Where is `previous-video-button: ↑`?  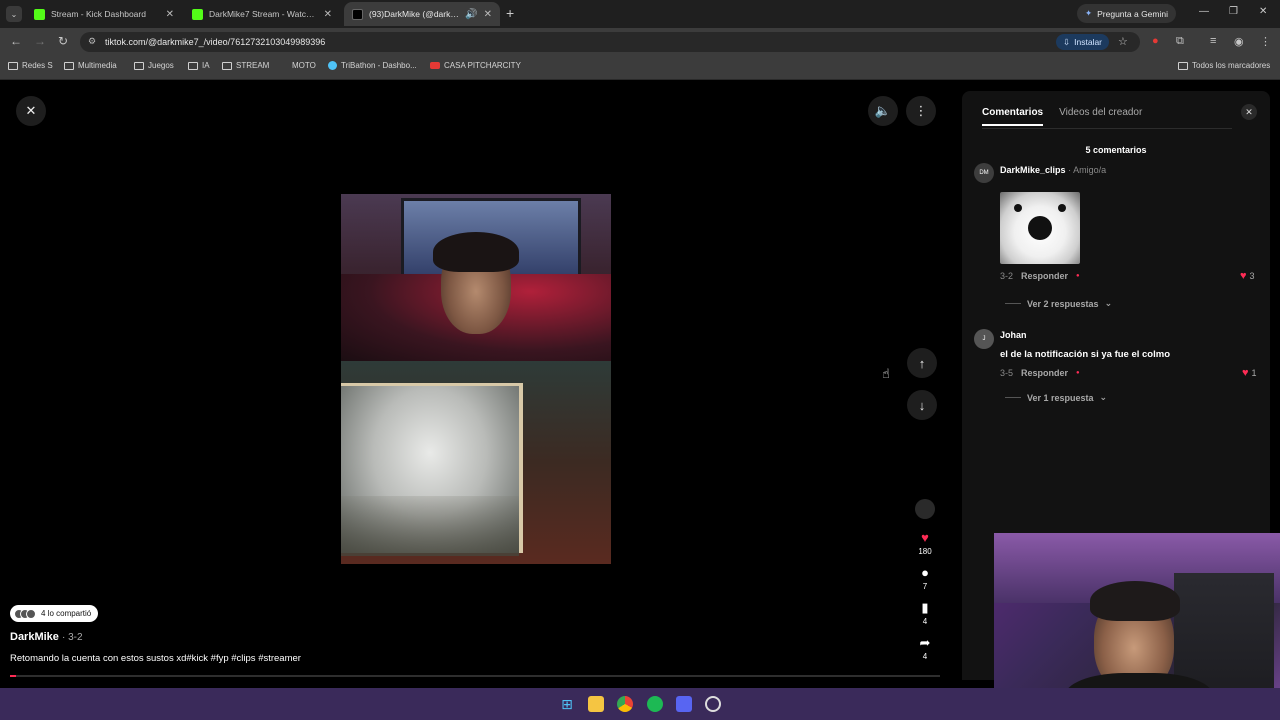 previous-video-button: ↑ is located at coordinates (922, 363).